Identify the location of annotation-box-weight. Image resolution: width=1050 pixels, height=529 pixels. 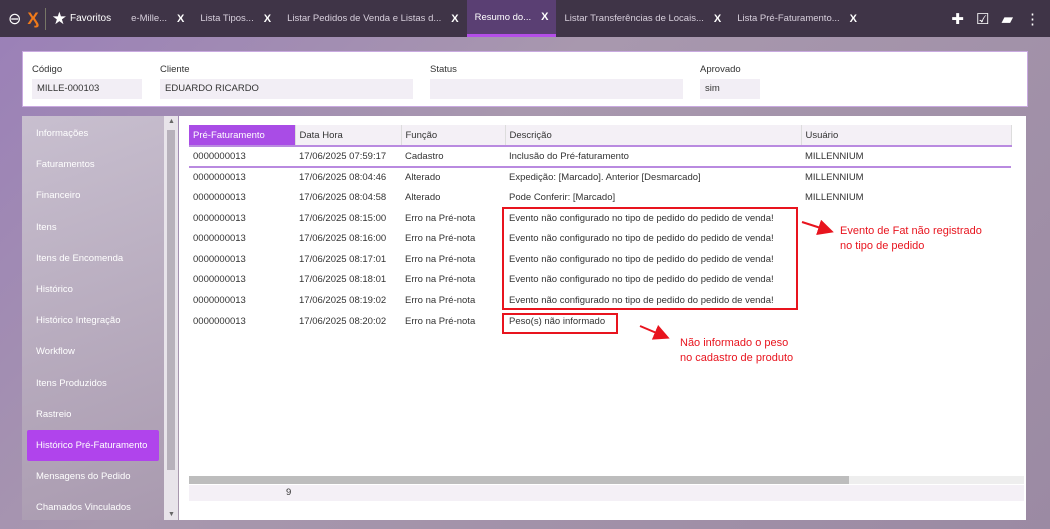
(560, 323).